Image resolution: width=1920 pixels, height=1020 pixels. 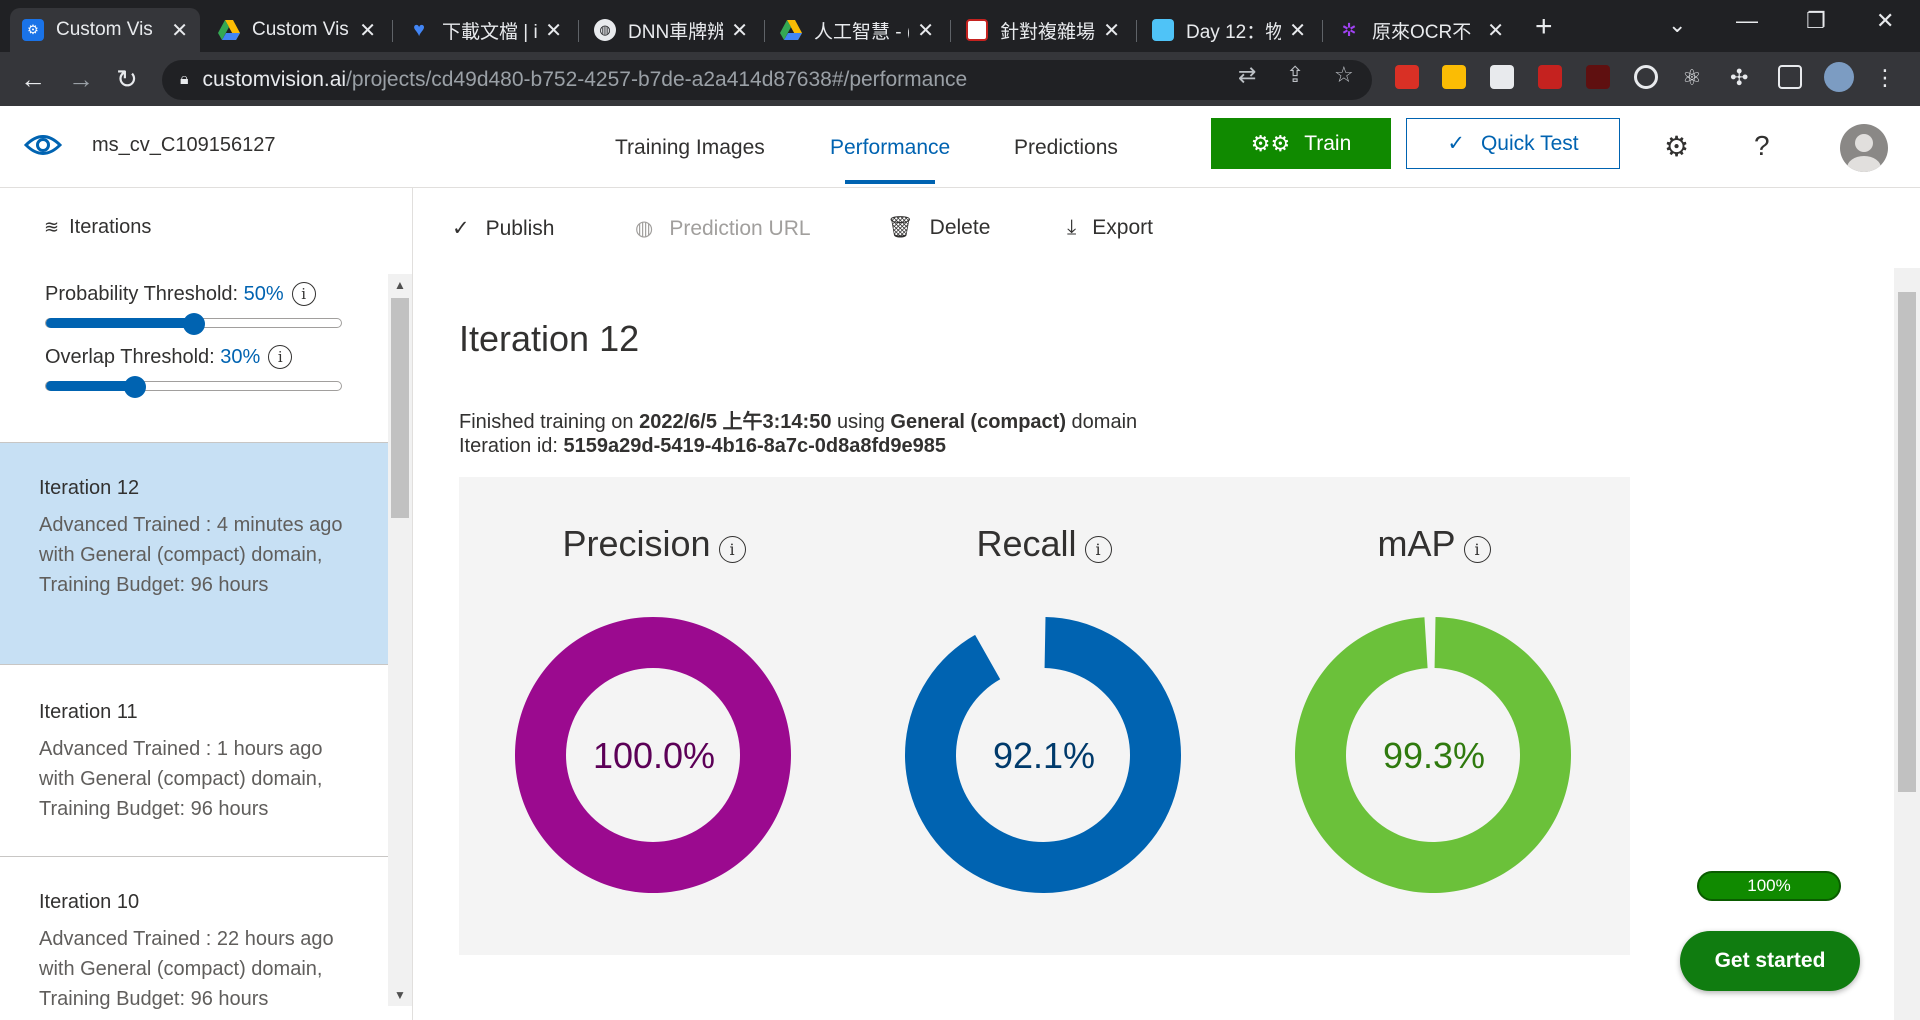 What do you see at coordinates (1839, 77) in the screenshot?
I see `profile-avatar` at bounding box center [1839, 77].